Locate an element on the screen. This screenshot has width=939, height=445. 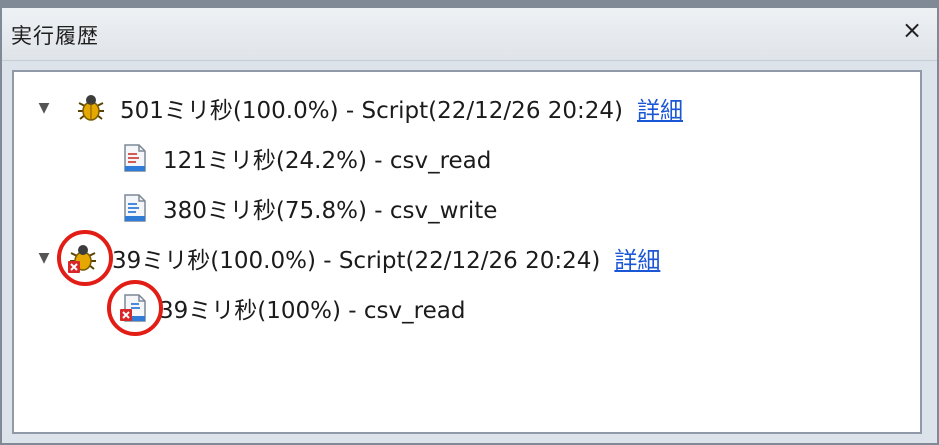
tree-node-label: 380ミリ秒(75.8%) - csv_write is located at coordinates (330, 211).